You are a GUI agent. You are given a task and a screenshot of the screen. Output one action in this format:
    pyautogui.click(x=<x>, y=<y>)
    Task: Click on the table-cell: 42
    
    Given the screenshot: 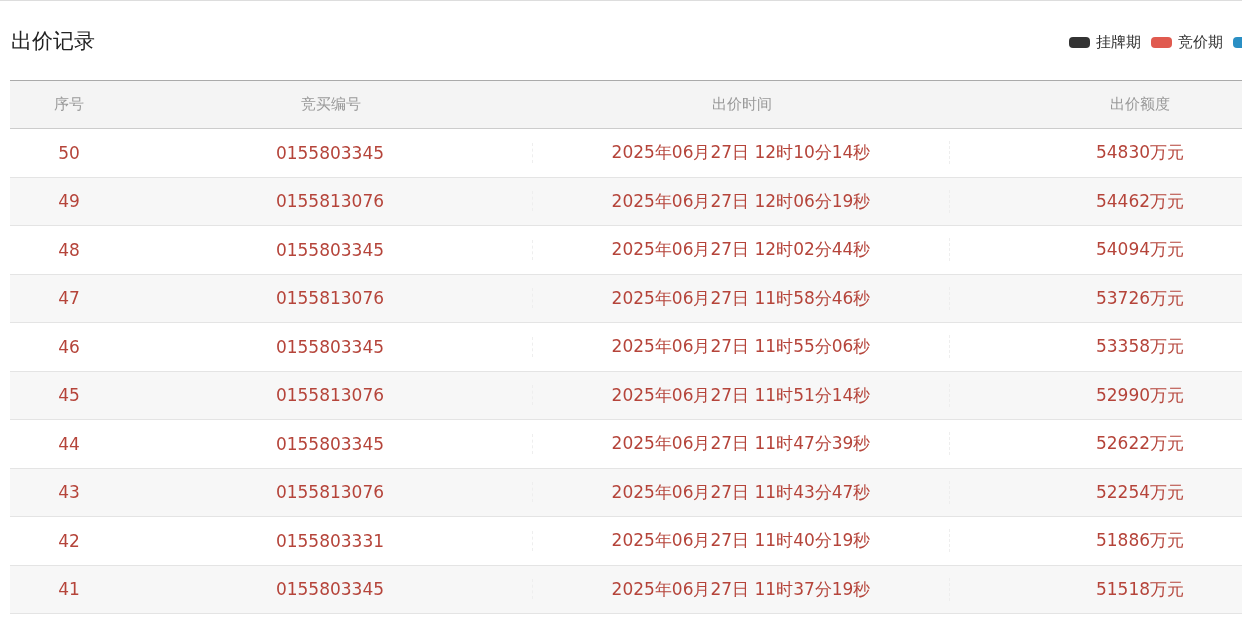 What is the action you would take?
    pyautogui.click(x=69, y=540)
    